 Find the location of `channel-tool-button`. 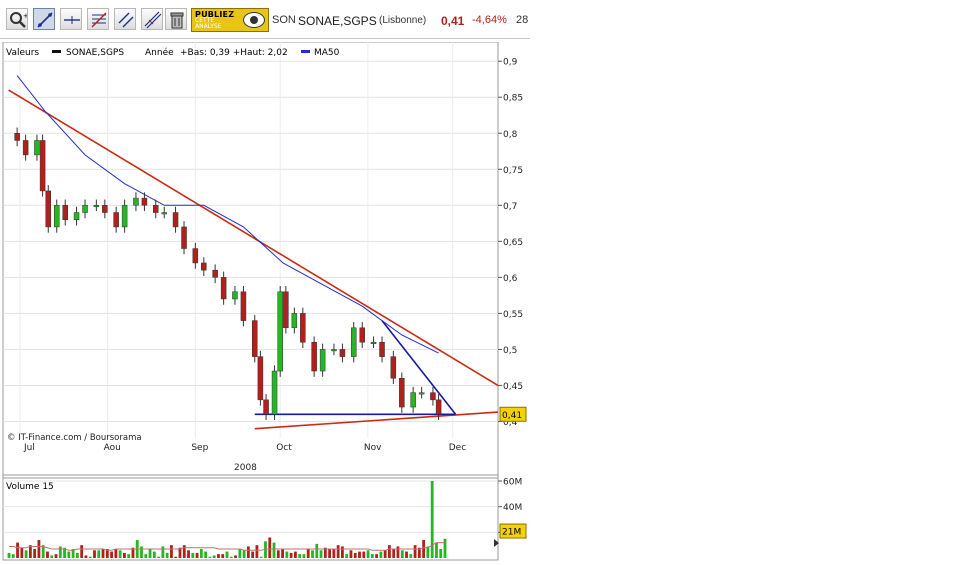

channel-tool-button is located at coordinates (152, 19).